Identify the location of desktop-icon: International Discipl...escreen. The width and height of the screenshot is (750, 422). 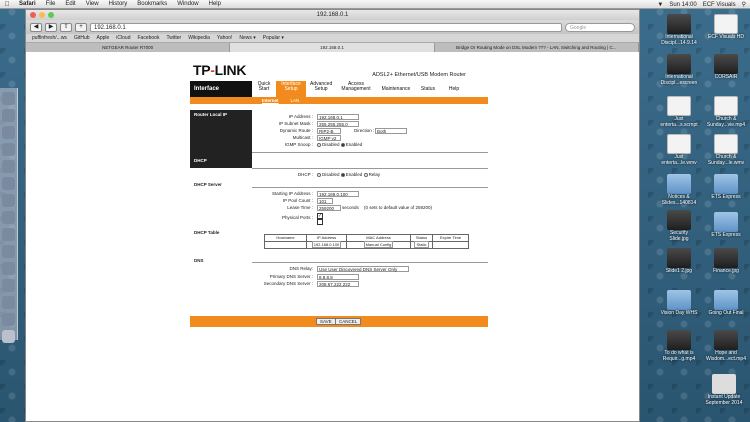
(679, 70).